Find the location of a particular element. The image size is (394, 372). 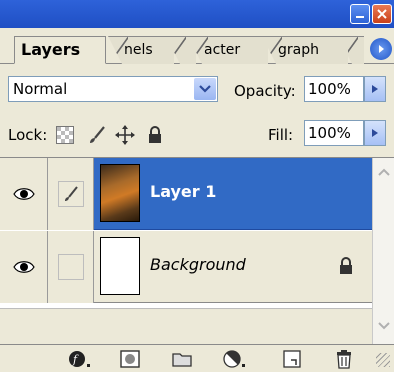

scroll-down-button is located at coordinates (384, 326).